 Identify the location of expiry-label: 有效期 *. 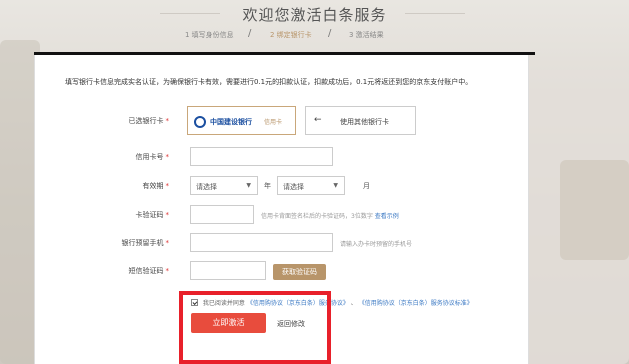
(156, 186).